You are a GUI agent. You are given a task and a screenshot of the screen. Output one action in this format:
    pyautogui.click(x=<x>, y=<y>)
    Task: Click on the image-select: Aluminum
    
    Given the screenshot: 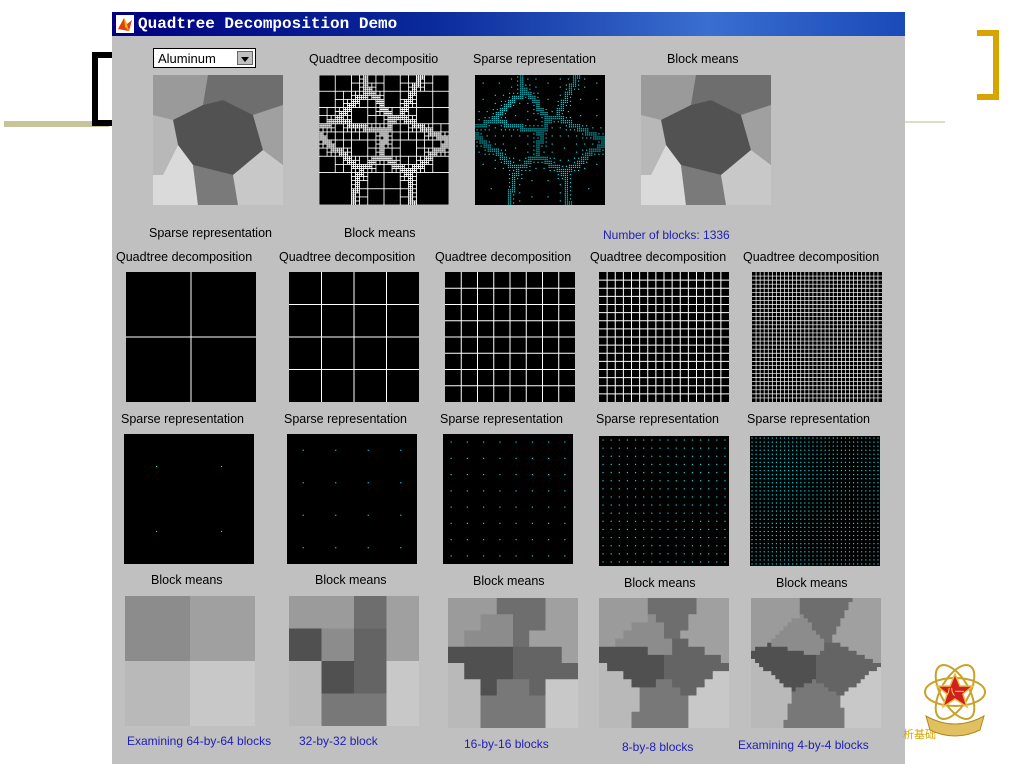 What is the action you would take?
    pyautogui.click(x=204, y=58)
    